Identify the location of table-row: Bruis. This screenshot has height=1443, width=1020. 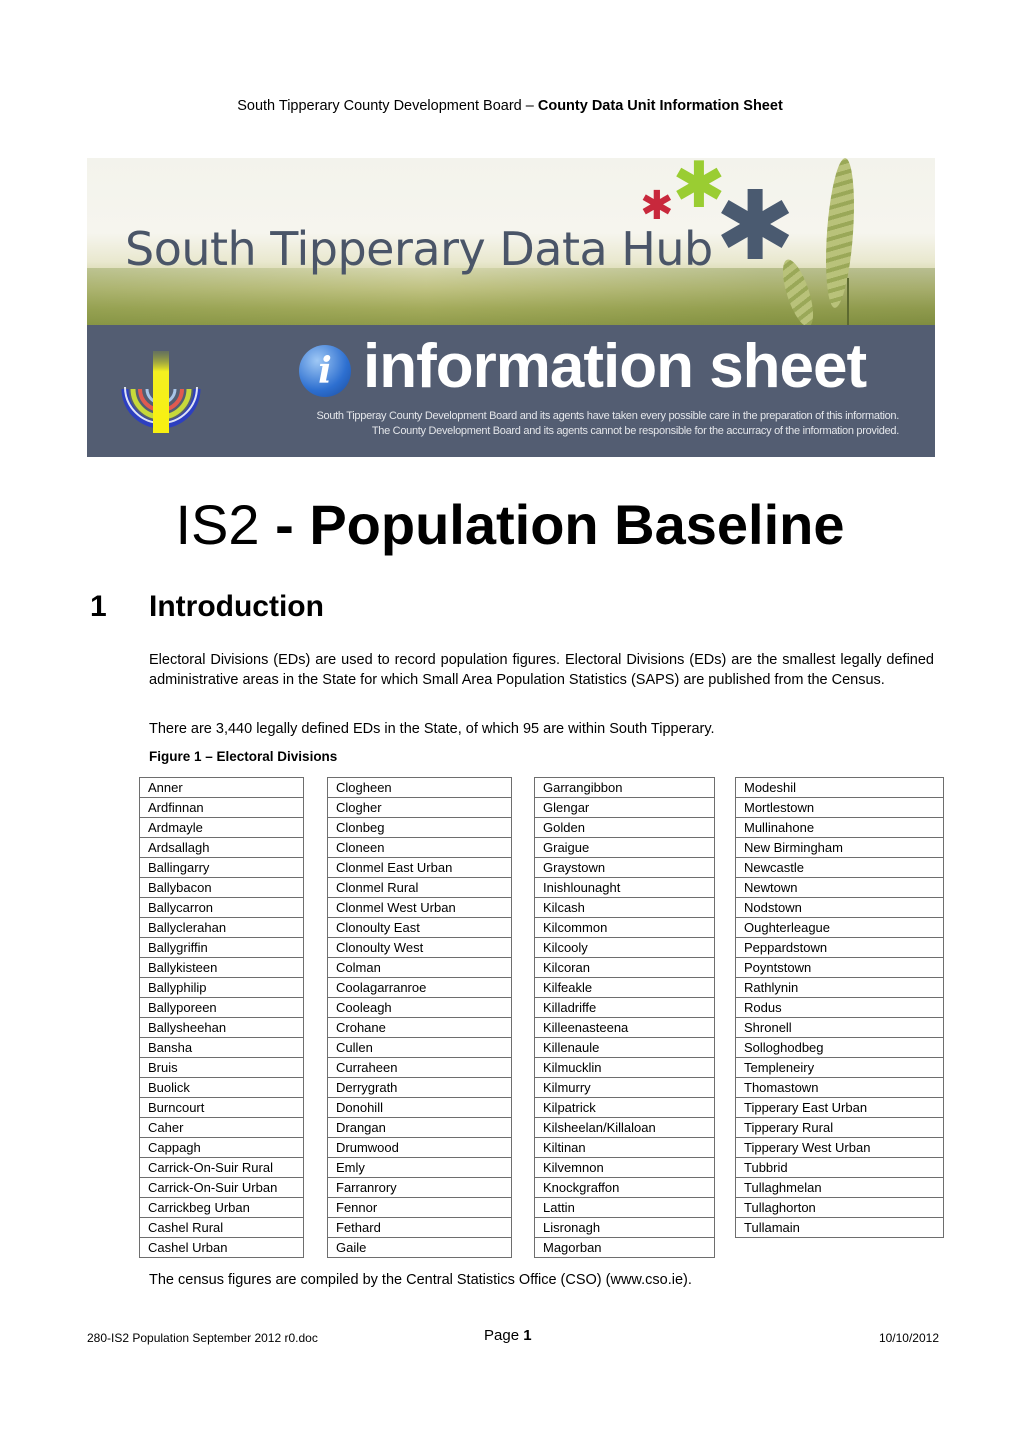
(221, 1067).